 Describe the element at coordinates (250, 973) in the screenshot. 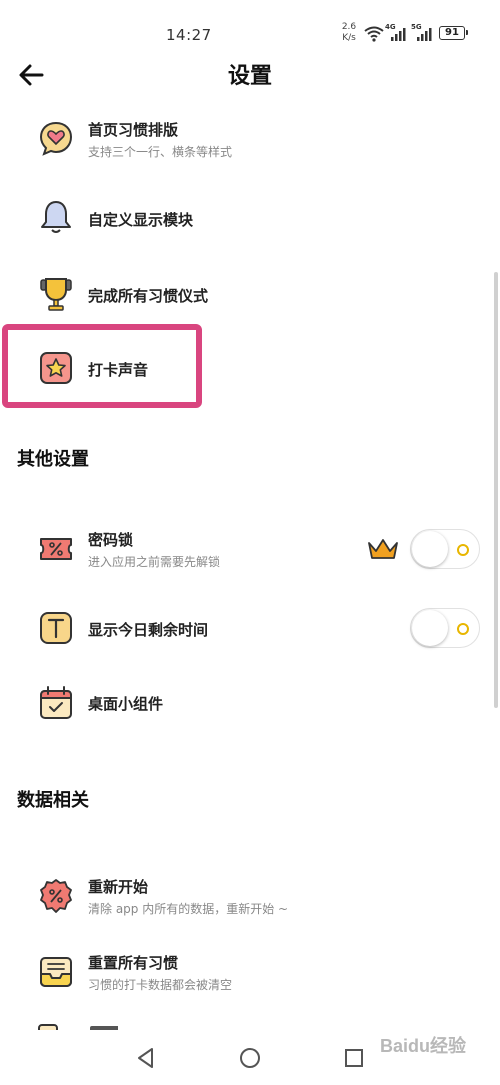

I see `setting-reset-all-habits: 重置所有习惯 习惯的打卡数据都会被清空` at that location.